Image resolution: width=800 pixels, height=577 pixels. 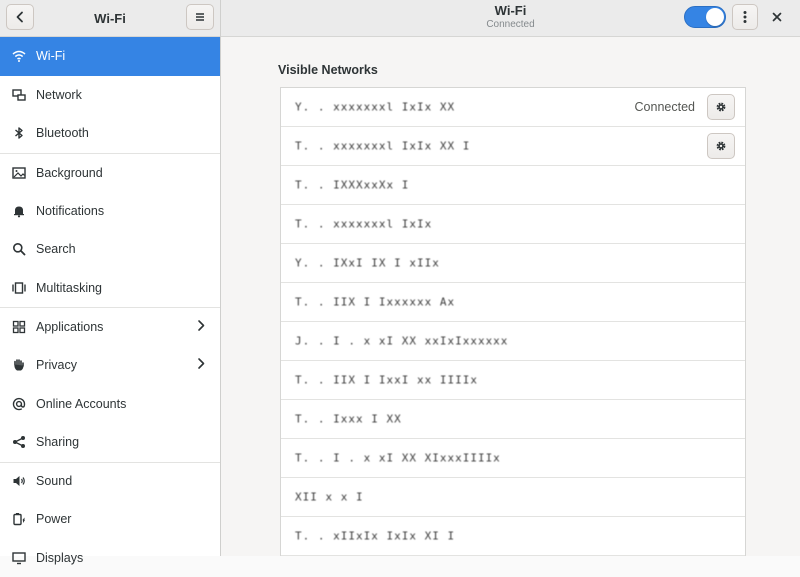 What do you see at coordinates (110, 519) in the screenshot?
I see `sidebar-item-power: Power` at bounding box center [110, 519].